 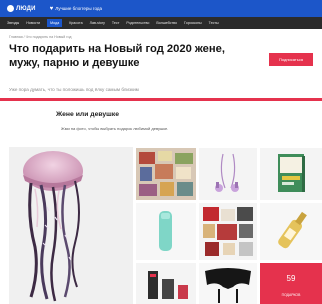 What do you see at coordinates (115, 23) in the screenshot?
I see `nav-item: Тест` at bounding box center [115, 23].